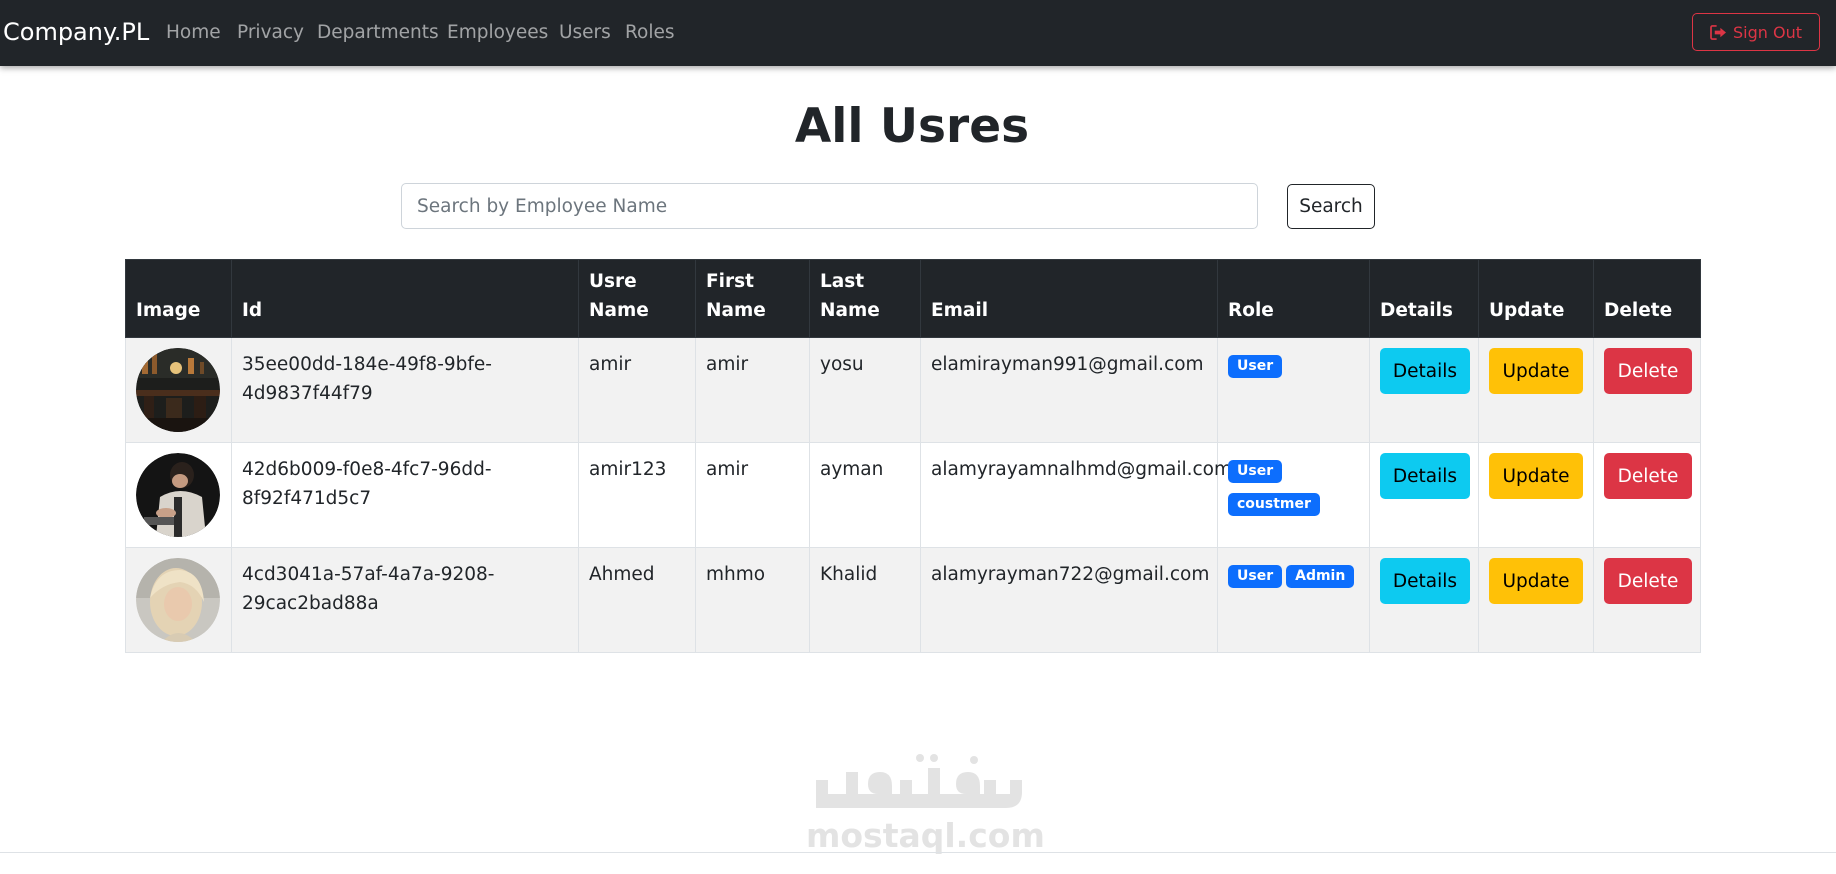 This screenshot has width=1836, height=874. Describe the element at coordinates (1331, 206) in the screenshot. I see `search-button: Search` at that location.